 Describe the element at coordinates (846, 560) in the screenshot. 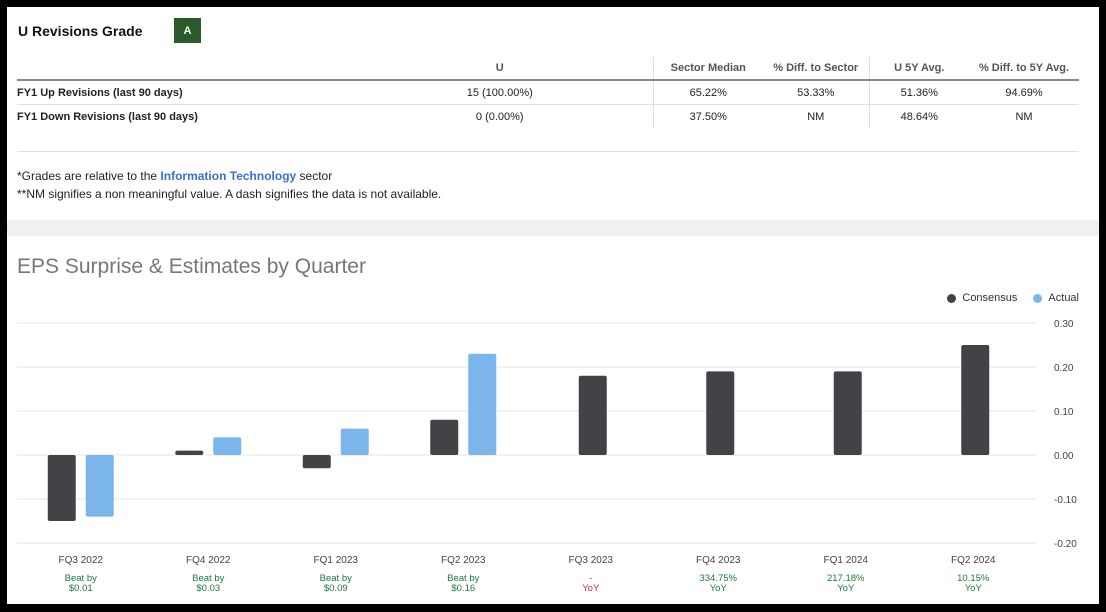

I see `x-tick-label: FQ1 2024` at that location.